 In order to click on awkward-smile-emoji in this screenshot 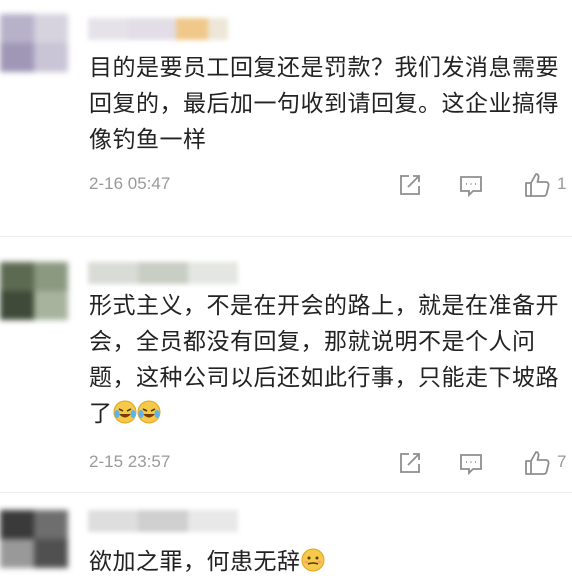, I will do `click(313, 565)`.